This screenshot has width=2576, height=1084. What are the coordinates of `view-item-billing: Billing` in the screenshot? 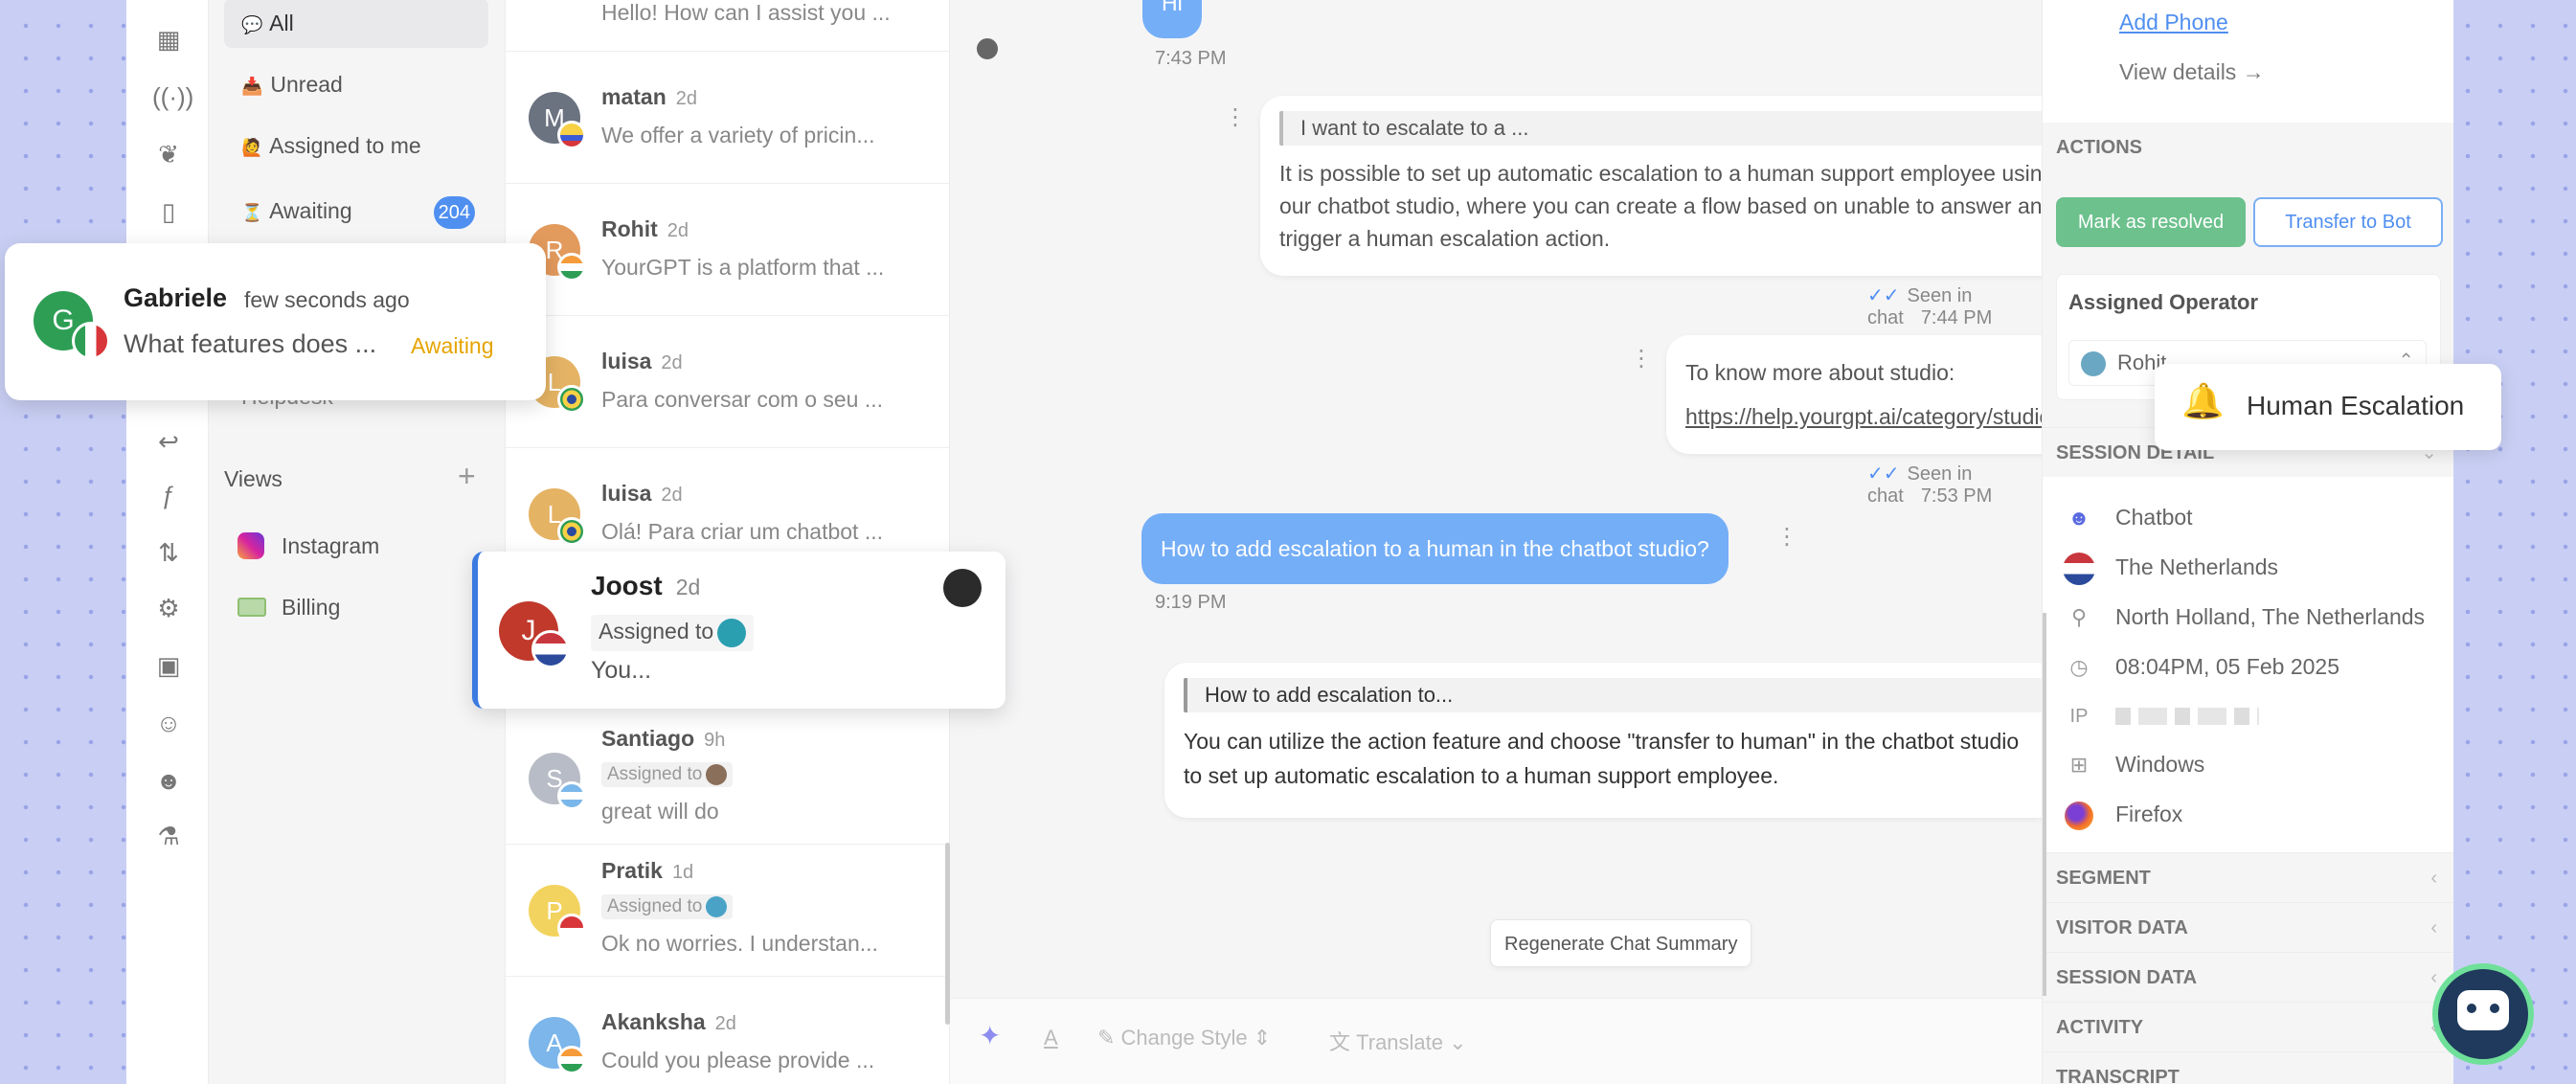 It's located at (356, 607).